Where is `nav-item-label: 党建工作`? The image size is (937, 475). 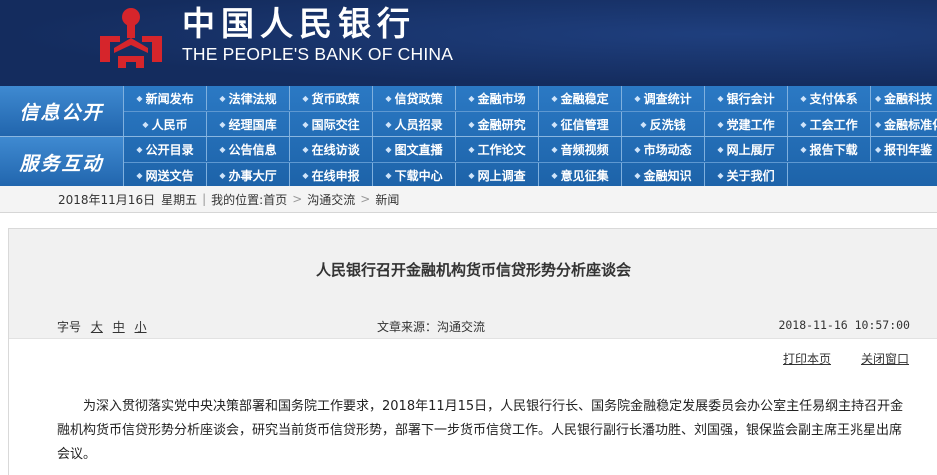
nav-item-label: 党建工作 is located at coordinates (750, 124).